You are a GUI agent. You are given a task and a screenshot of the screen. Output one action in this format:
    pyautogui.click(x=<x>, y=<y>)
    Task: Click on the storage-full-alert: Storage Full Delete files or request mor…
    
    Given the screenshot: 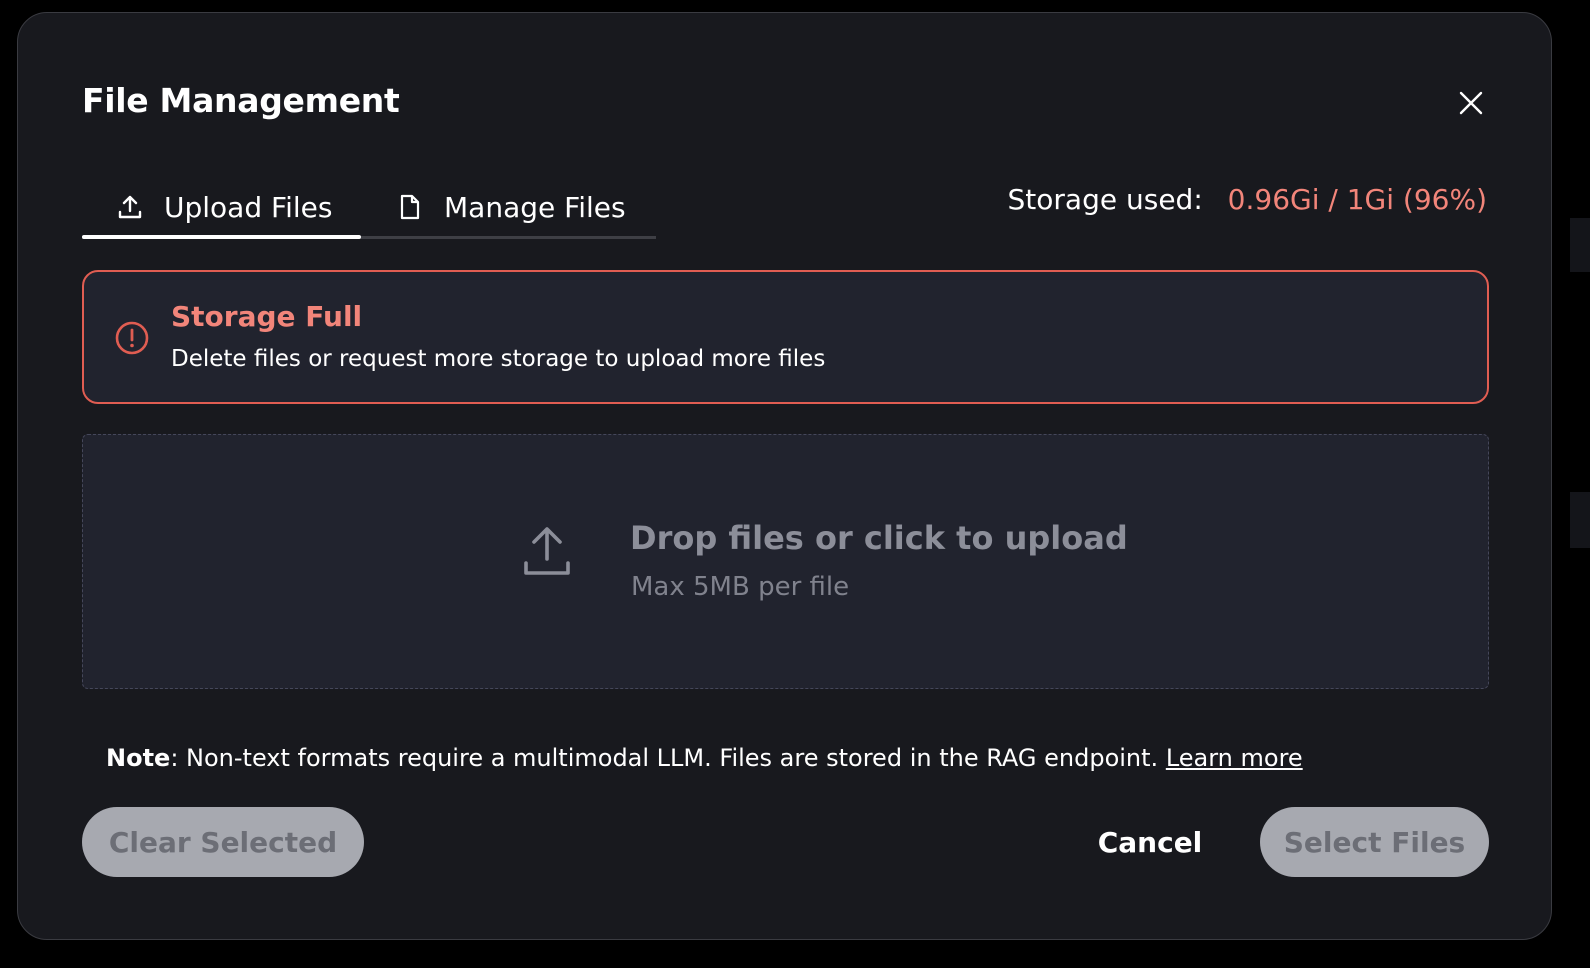 What is the action you would take?
    pyautogui.click(x=785, y=337)
    